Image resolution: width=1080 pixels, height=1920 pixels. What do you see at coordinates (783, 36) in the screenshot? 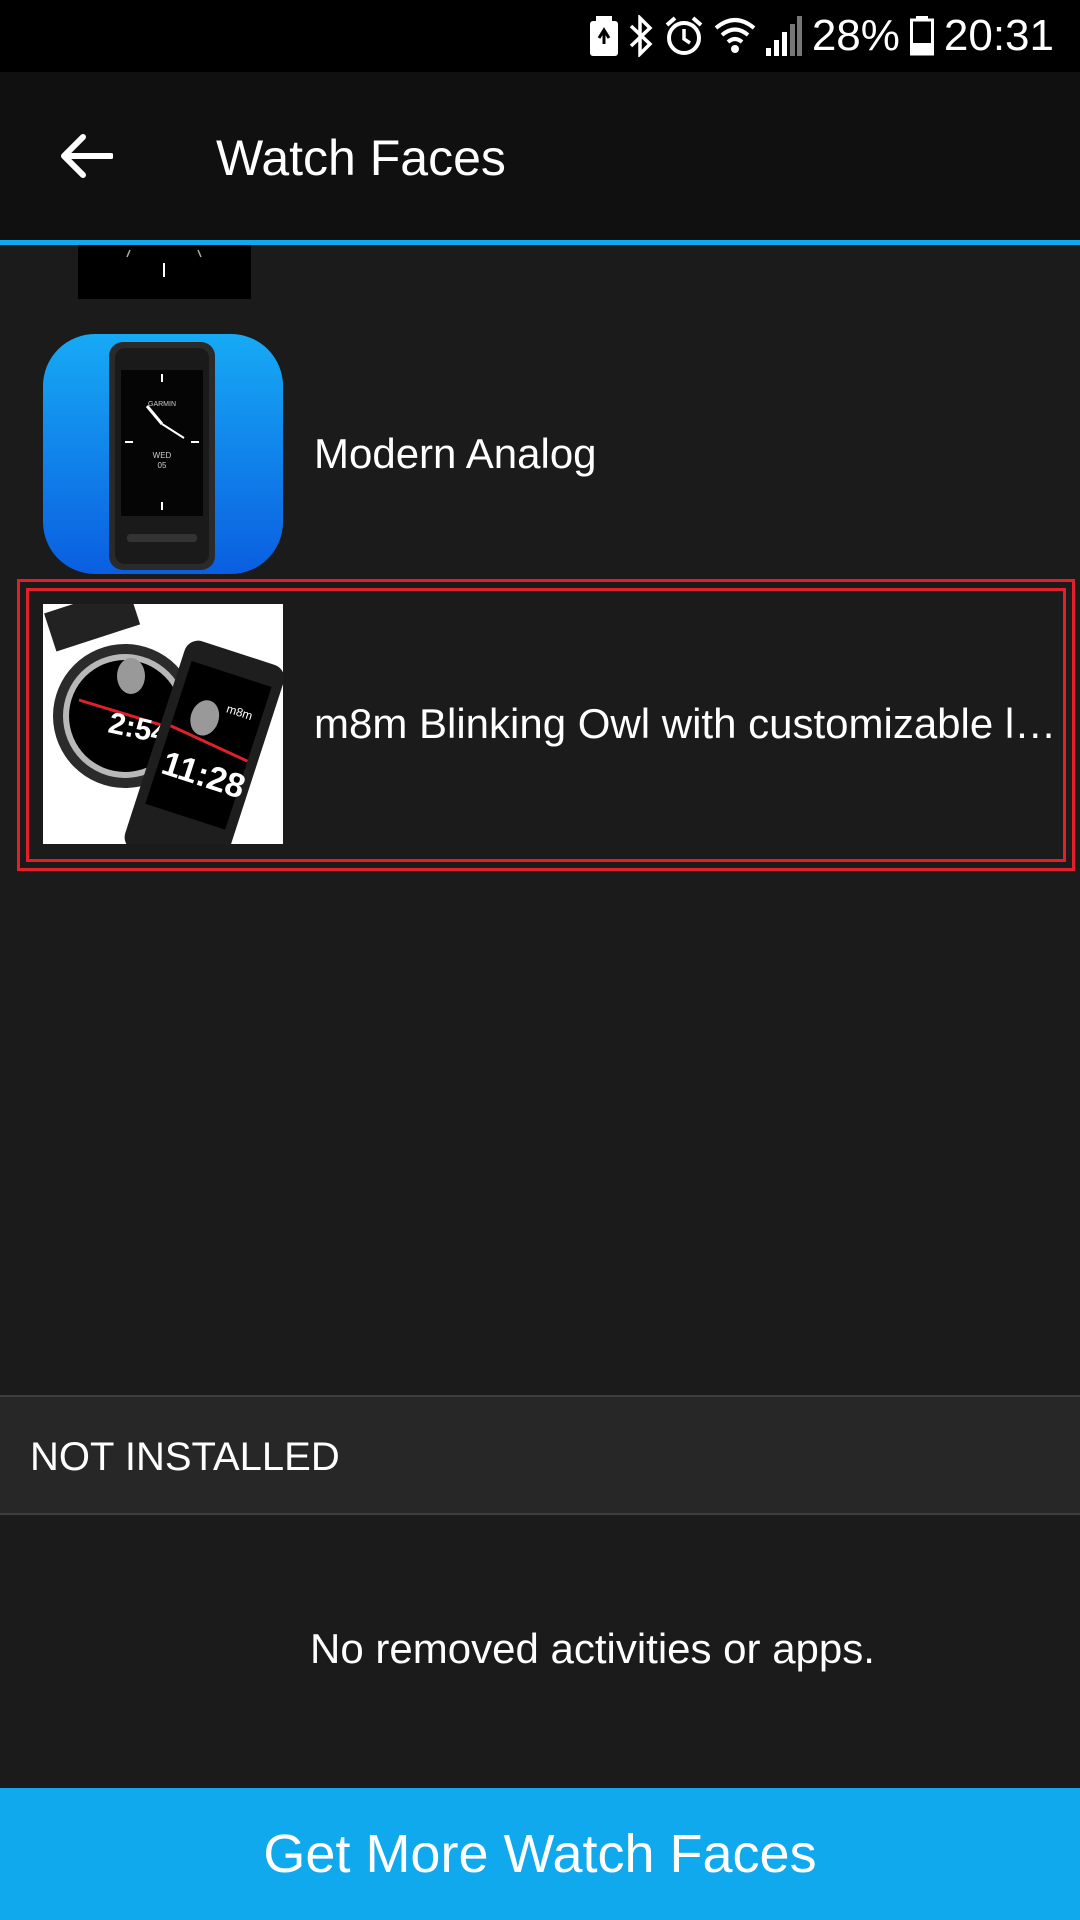
I see `signal-icon` at bounding box center [783, 36].